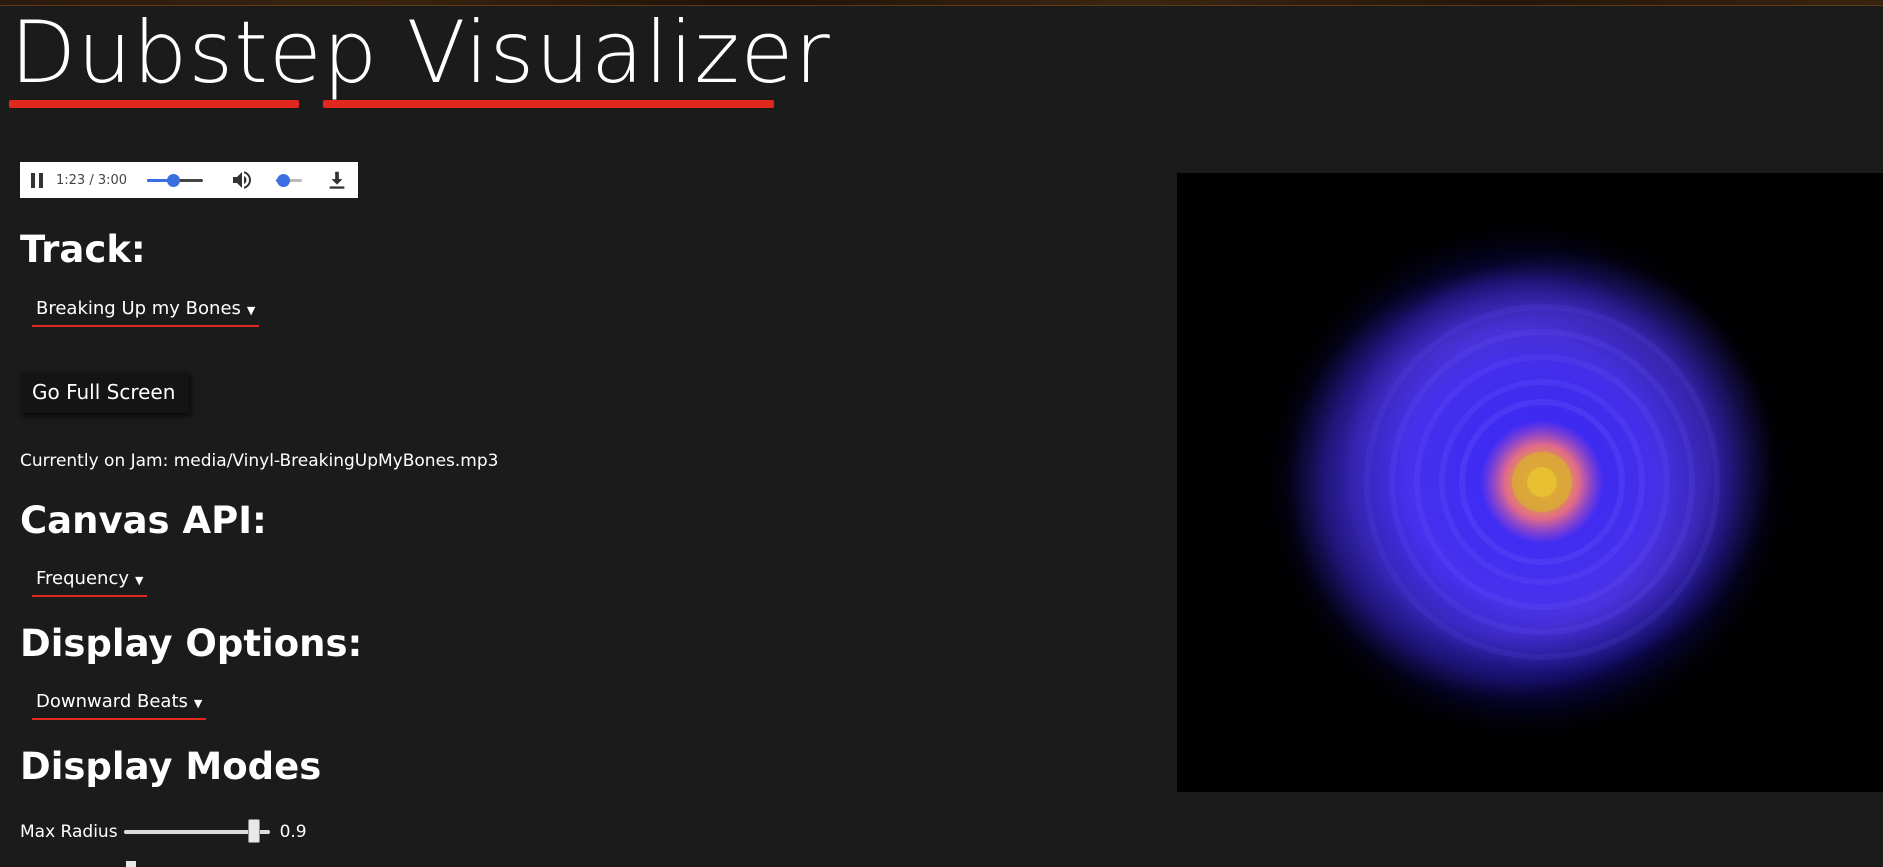  I want to click on display-modes-heading: Display Modes, so click(171, 766).